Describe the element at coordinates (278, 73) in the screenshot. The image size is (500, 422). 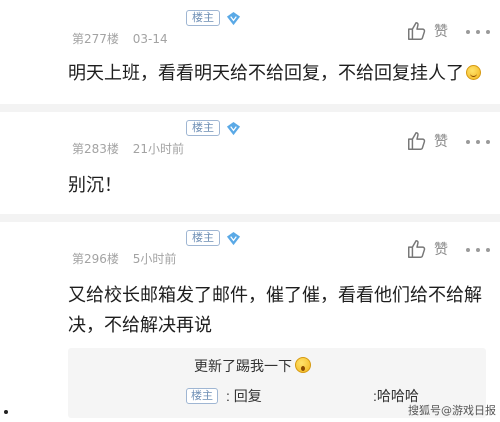
I see `post-content: 明天上班，看看明天给不给回复，不给回复挂人了` at that location.